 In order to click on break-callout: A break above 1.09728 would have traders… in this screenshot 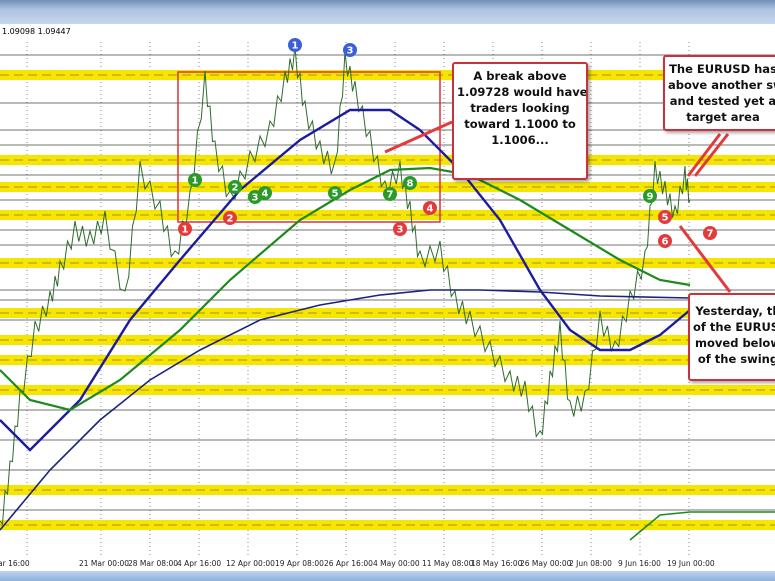, I will do `click(520, 121)`.